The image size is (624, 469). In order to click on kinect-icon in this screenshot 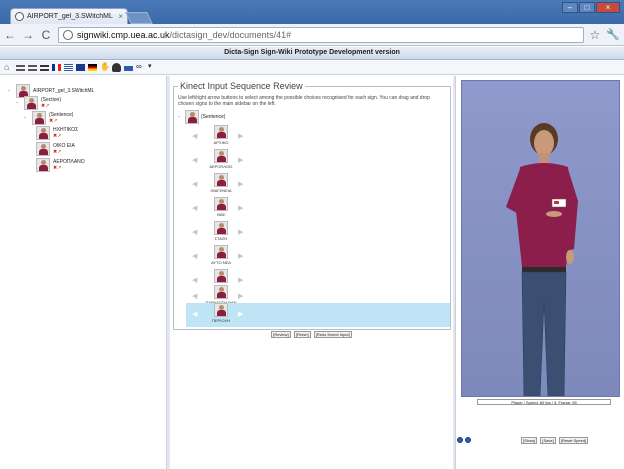, I will do `click(128, 68)`.